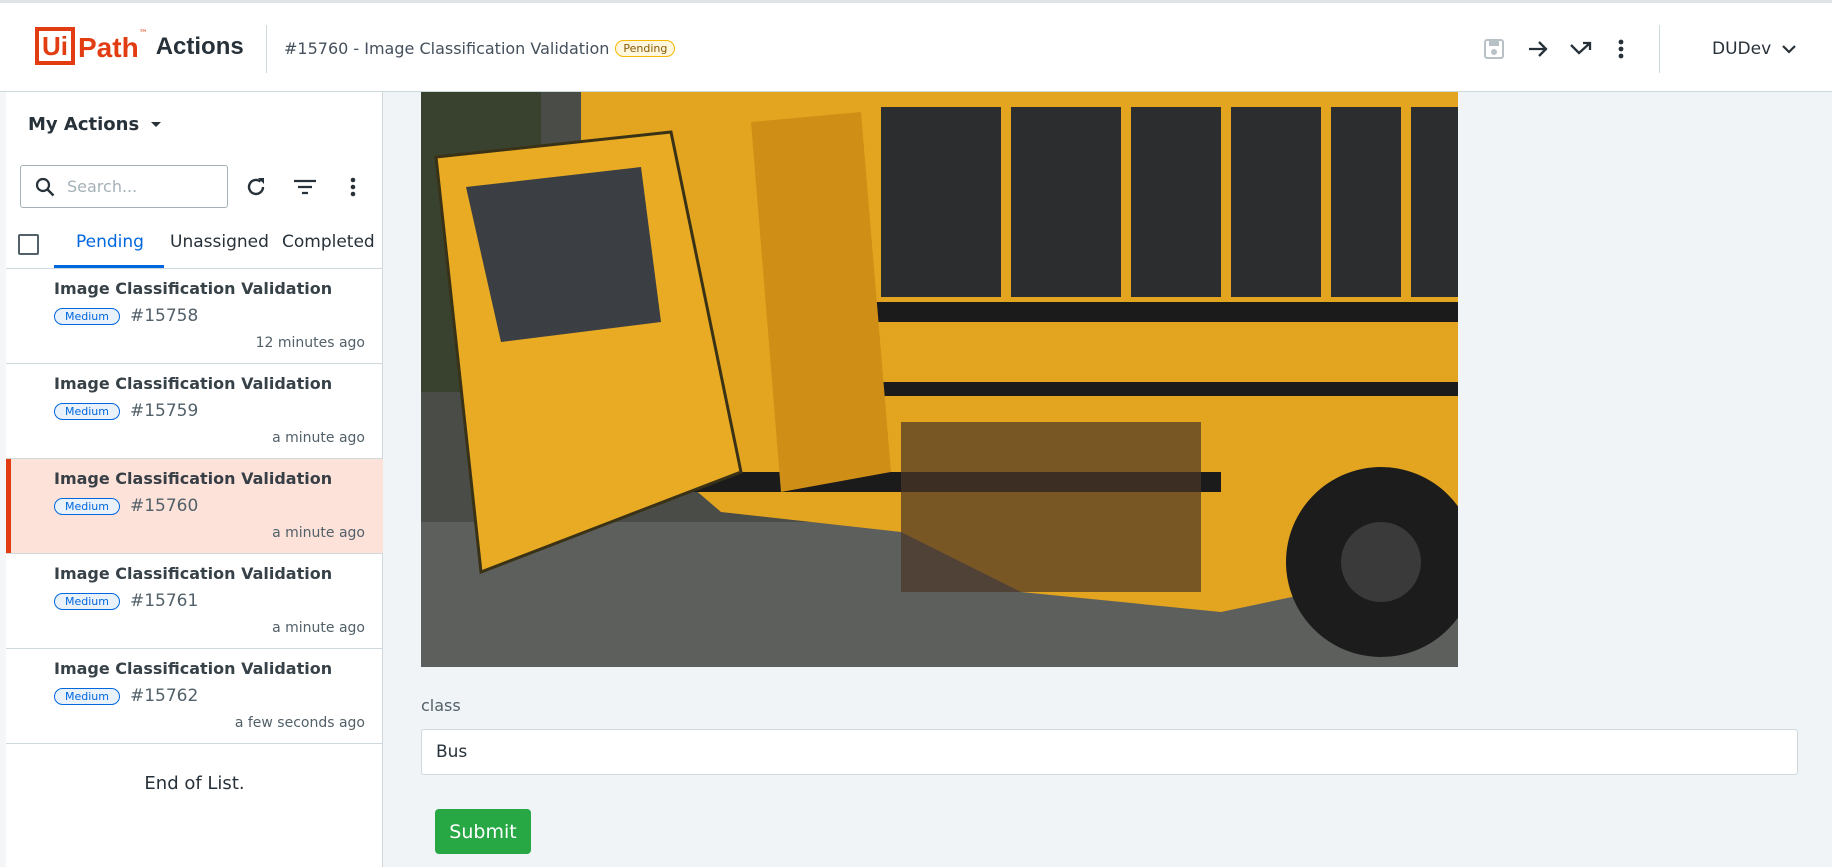 Image resolution: width=1832 pixels, height=867 pixels. I want to click on chevron-down-icon, so click(1789, 49).